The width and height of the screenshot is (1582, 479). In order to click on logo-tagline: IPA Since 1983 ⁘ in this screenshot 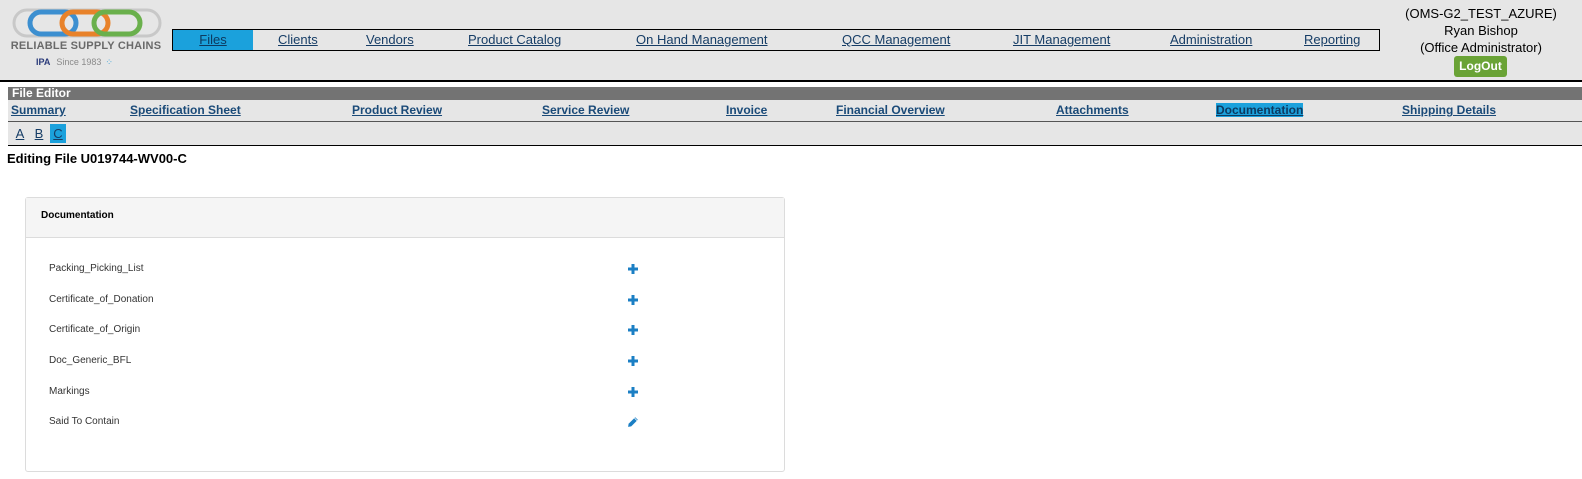, I will do `click(94, 62)`.